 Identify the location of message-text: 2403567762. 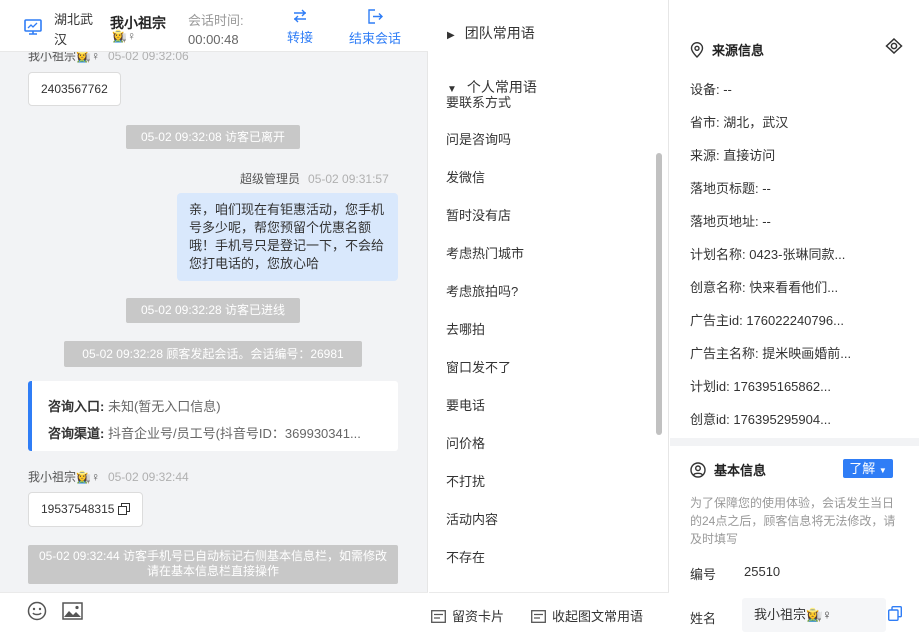
(74, 89).